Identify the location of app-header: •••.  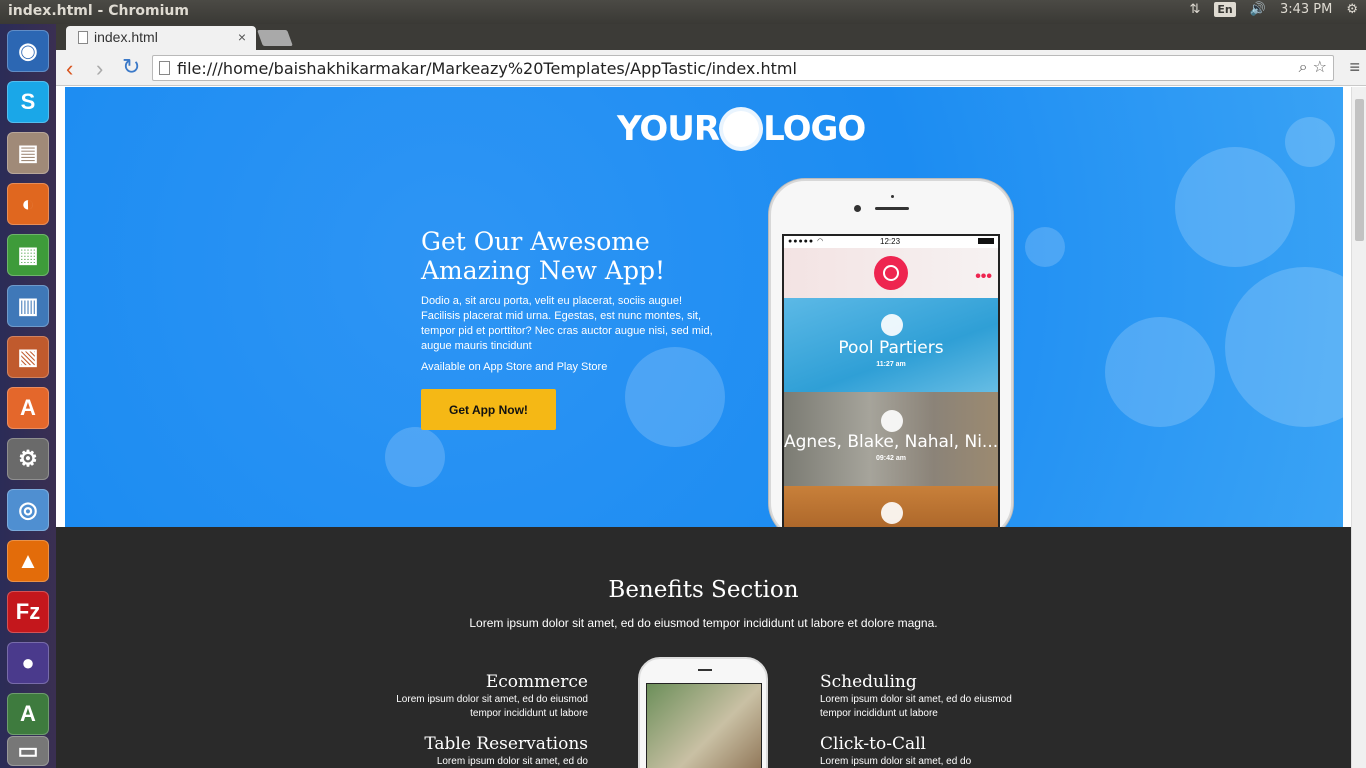
(891, 273).